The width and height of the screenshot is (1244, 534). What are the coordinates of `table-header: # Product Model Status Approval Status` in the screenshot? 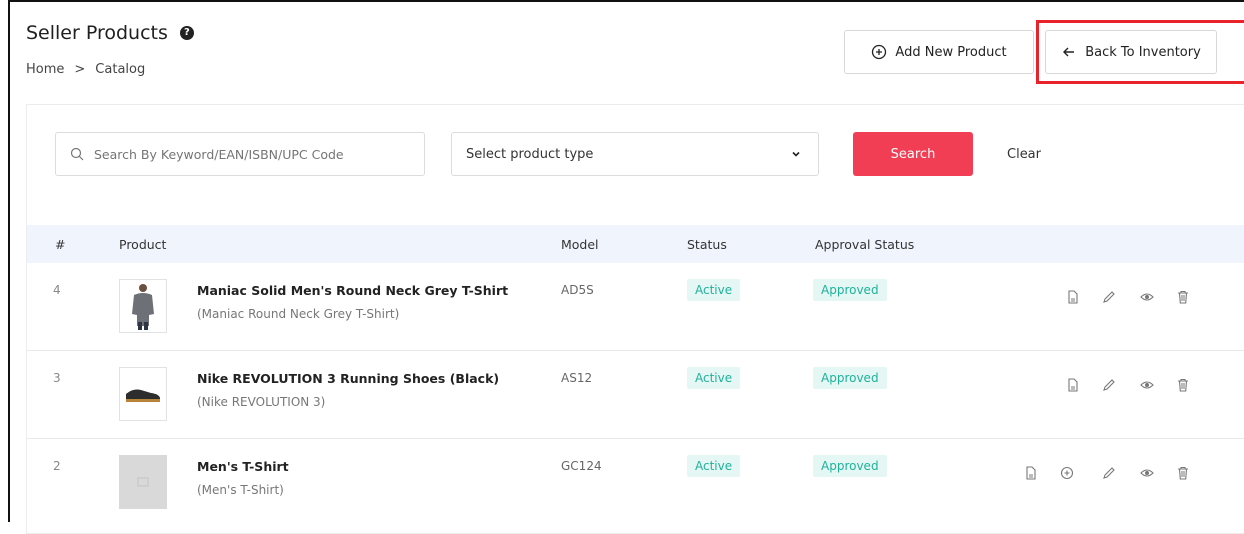 It's located at (635, 244).